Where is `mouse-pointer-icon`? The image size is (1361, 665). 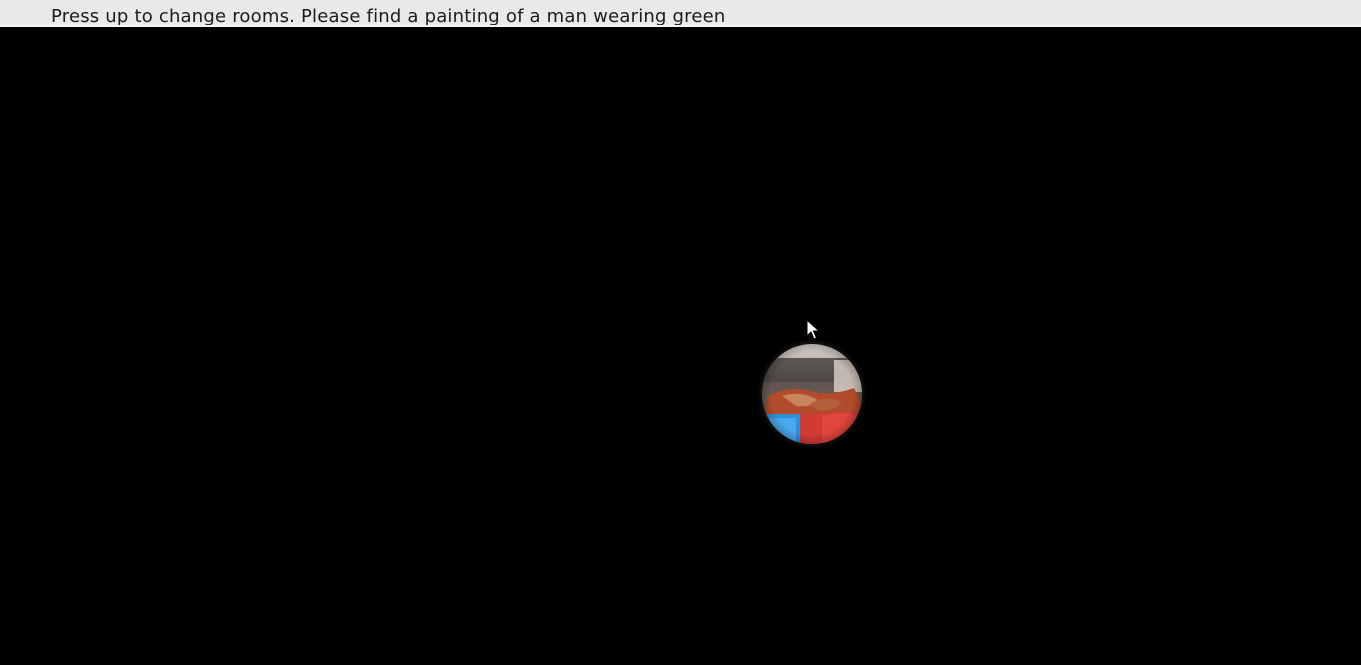
mouse-pointer-icon is located at coordinates (813, 329).